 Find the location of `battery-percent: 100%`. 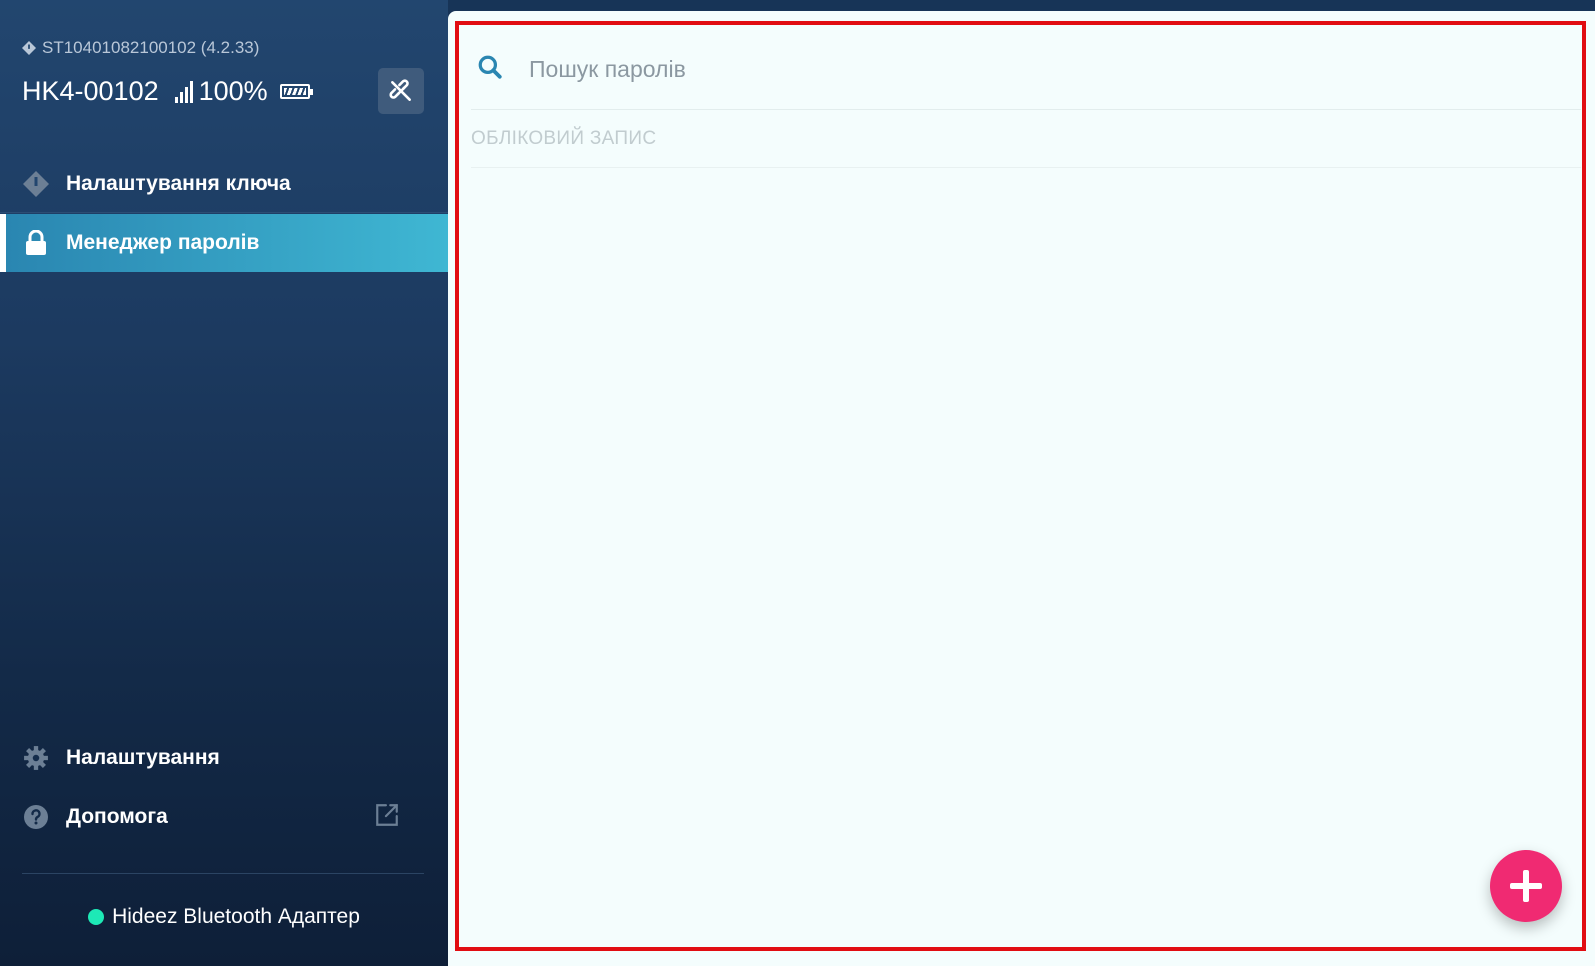

battery-percent: 100% is located at coordinates (233, 91).